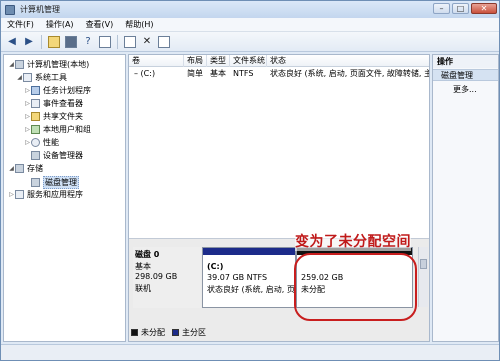  Describe the element at coordinates (153, 332) in the screenshot. I see `legend-label-unallocated: 未分配` at that location.